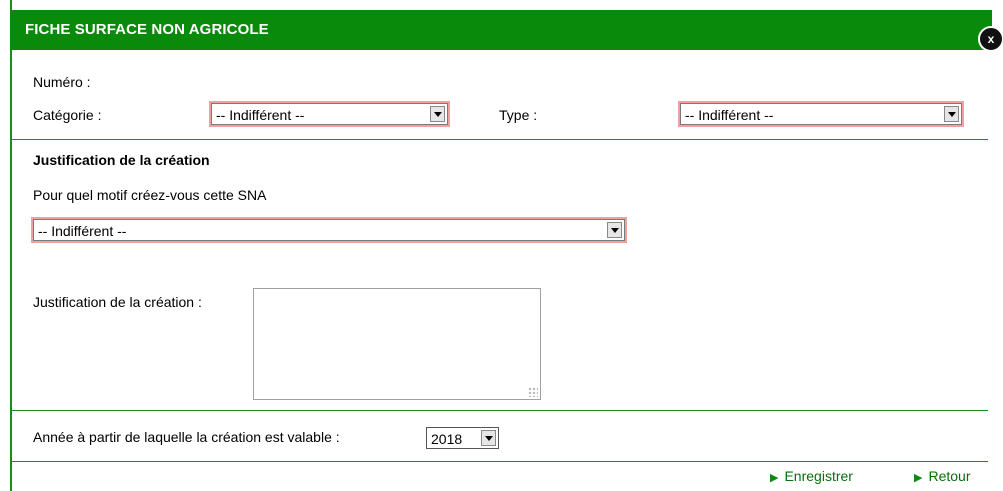 This screenshot has width=1003, height=491. I want to click on dialog-titlebar: FICHE SURFACE NON AGRICOLE, so click(501, 30).